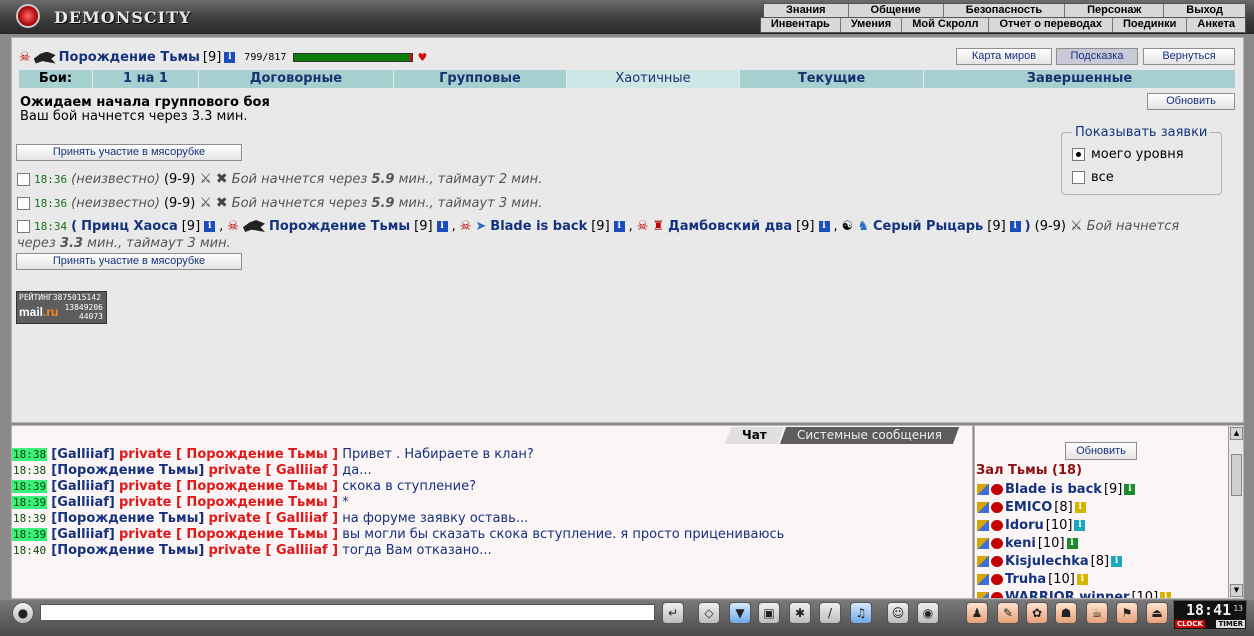  Describe the element at coordinates (1008, 613) in the screenshot. I see `scroll-quill-icon: ✎` at that location.